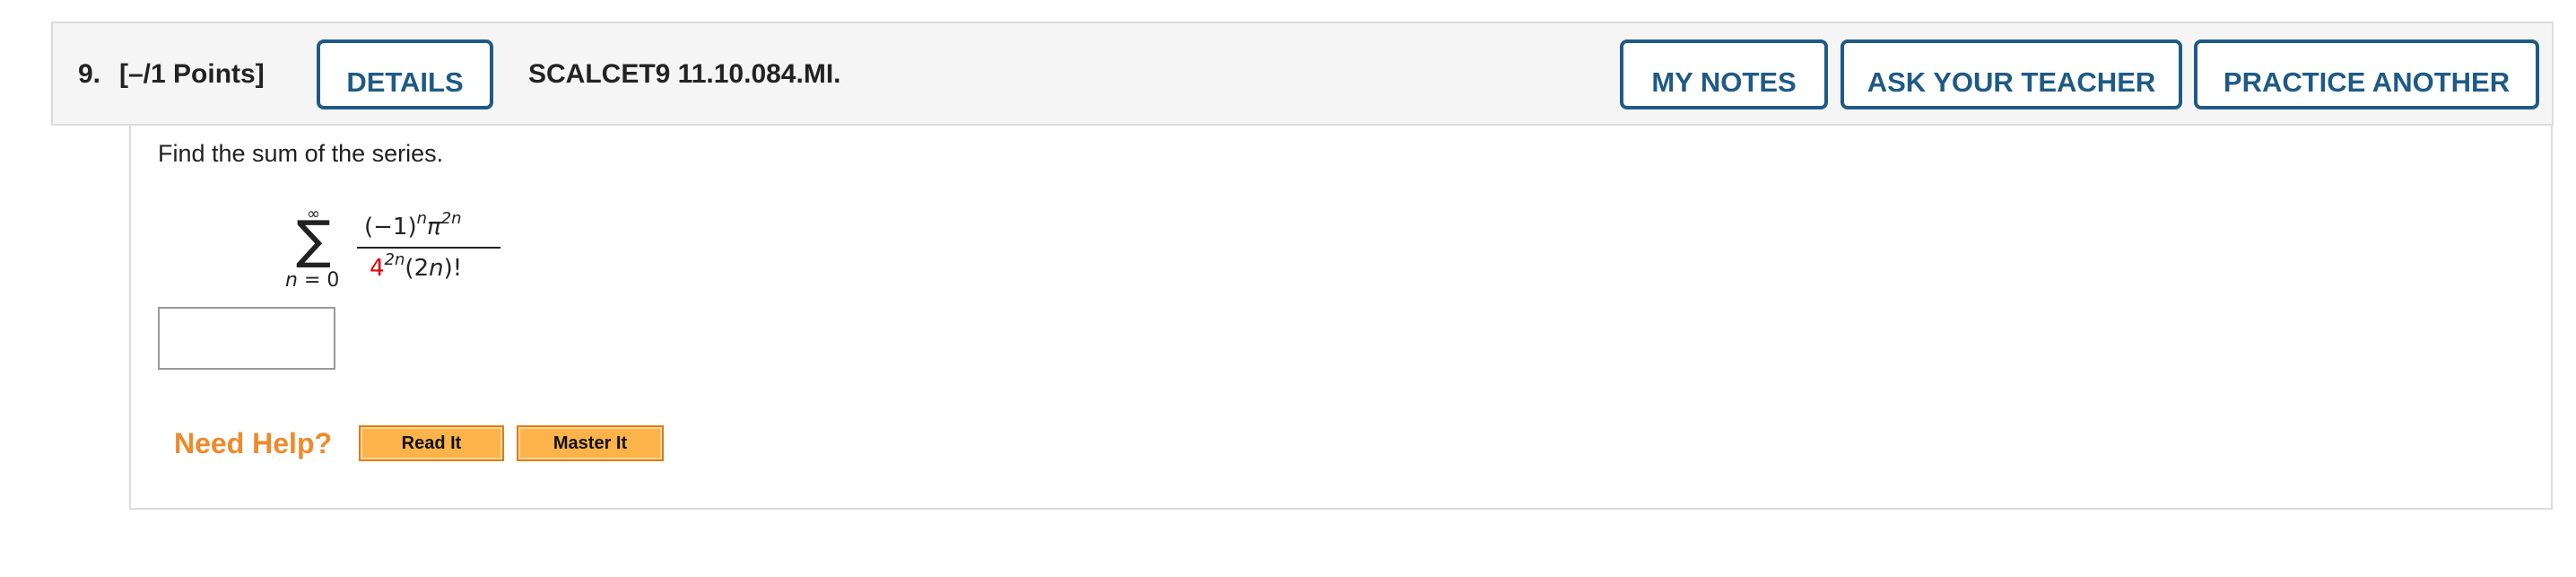  What do you see at coordinates (314, 239) in the screenshot?
I see `summation-symbol: ∑` at bounding box center [314, 239].